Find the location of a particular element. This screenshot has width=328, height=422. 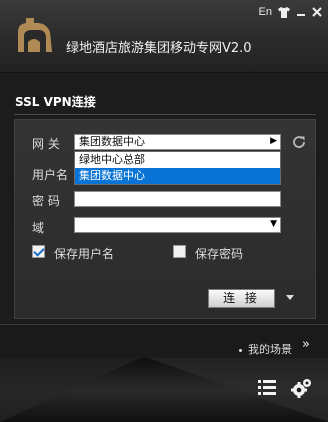

chevron-down-icon: ▼ is located at coordinates (273, 224).